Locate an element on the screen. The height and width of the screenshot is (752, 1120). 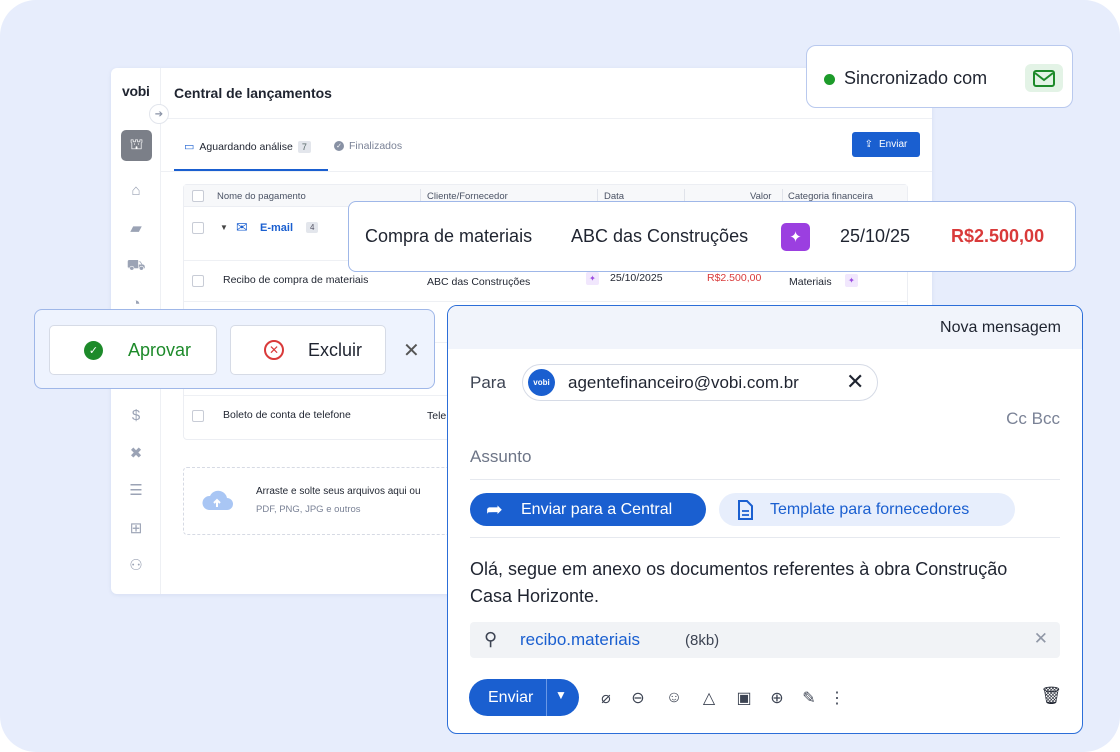
send-button: Enviar ▼ is located at coordinates (524, 697).